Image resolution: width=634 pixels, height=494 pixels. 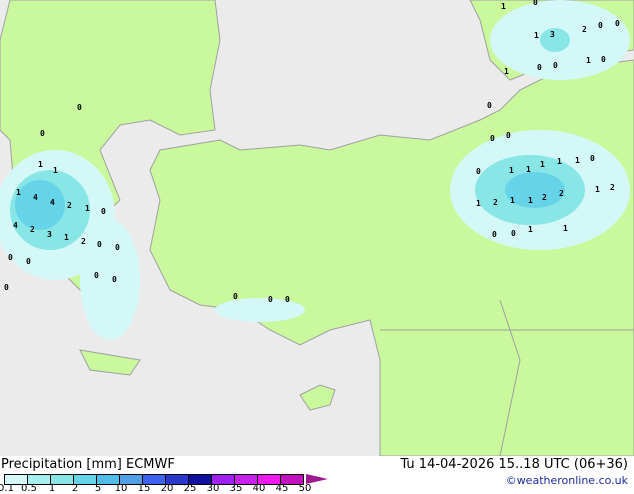 I want to click on scale-tick-label: 30, so click(x=213, y=488).